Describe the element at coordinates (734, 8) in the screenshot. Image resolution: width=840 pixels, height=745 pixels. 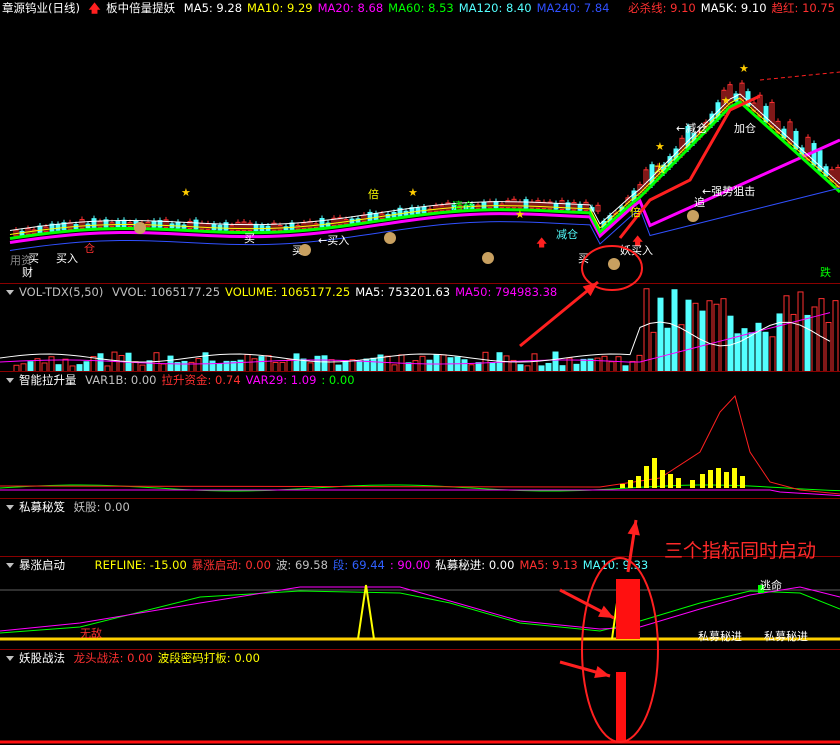
I see `ma-right-values: 必杀线: 9.10 MA5K: 9.10 趋红: 10.75` at that location.